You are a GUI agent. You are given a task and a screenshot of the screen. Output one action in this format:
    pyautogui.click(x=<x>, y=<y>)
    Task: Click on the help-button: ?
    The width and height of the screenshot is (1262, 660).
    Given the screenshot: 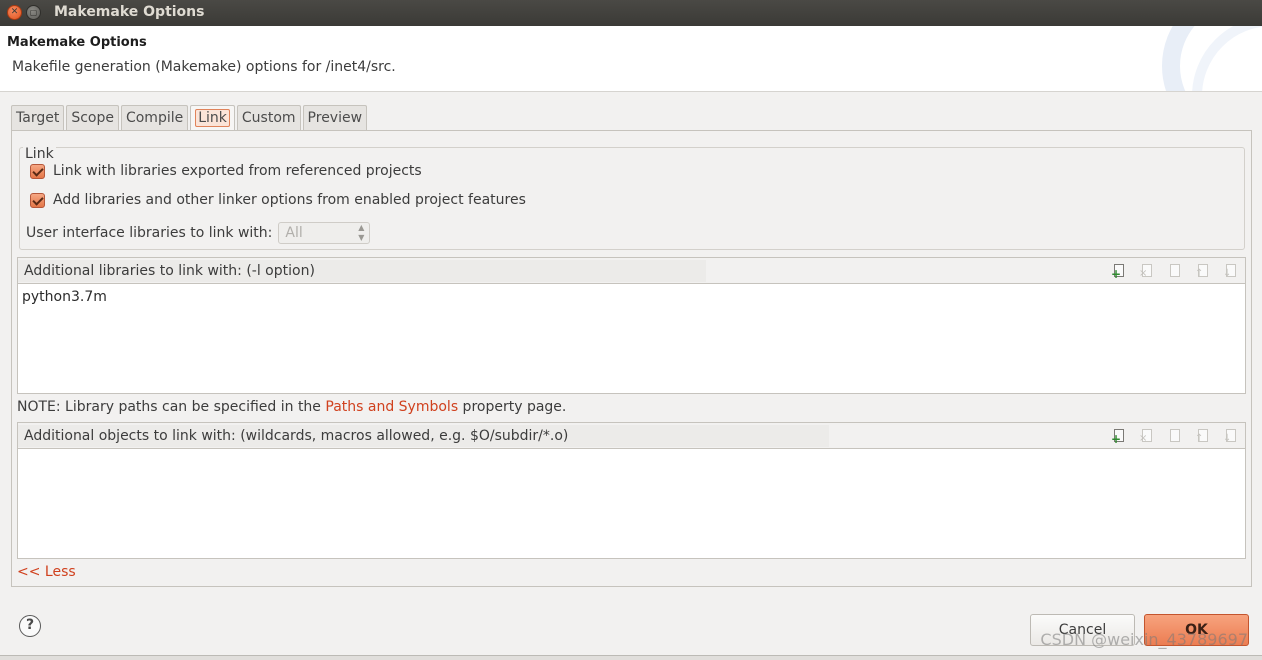 What is the action you would take?
    pyautogui.click(x=30, y=626)
    